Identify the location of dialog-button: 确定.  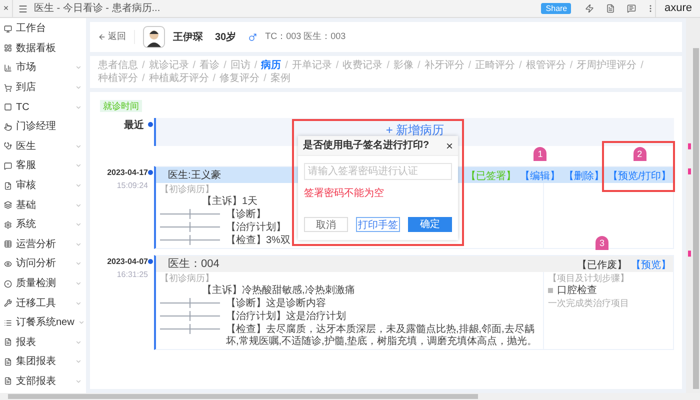
(430, 224).